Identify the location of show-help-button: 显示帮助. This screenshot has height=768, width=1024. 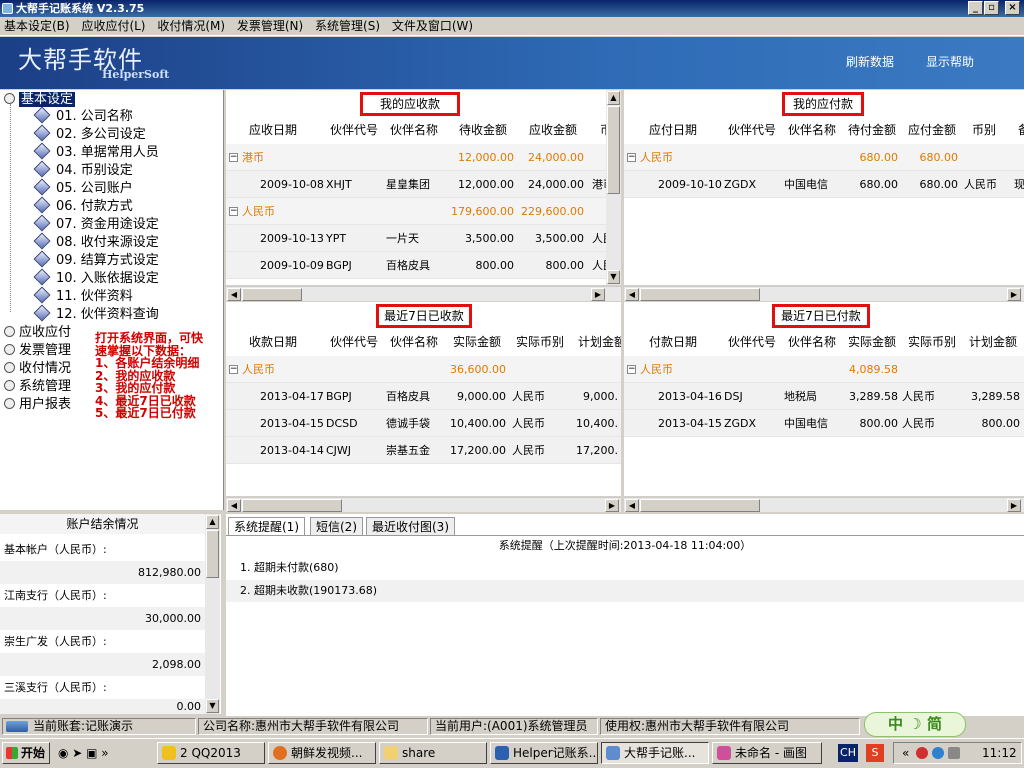
(950, 61).